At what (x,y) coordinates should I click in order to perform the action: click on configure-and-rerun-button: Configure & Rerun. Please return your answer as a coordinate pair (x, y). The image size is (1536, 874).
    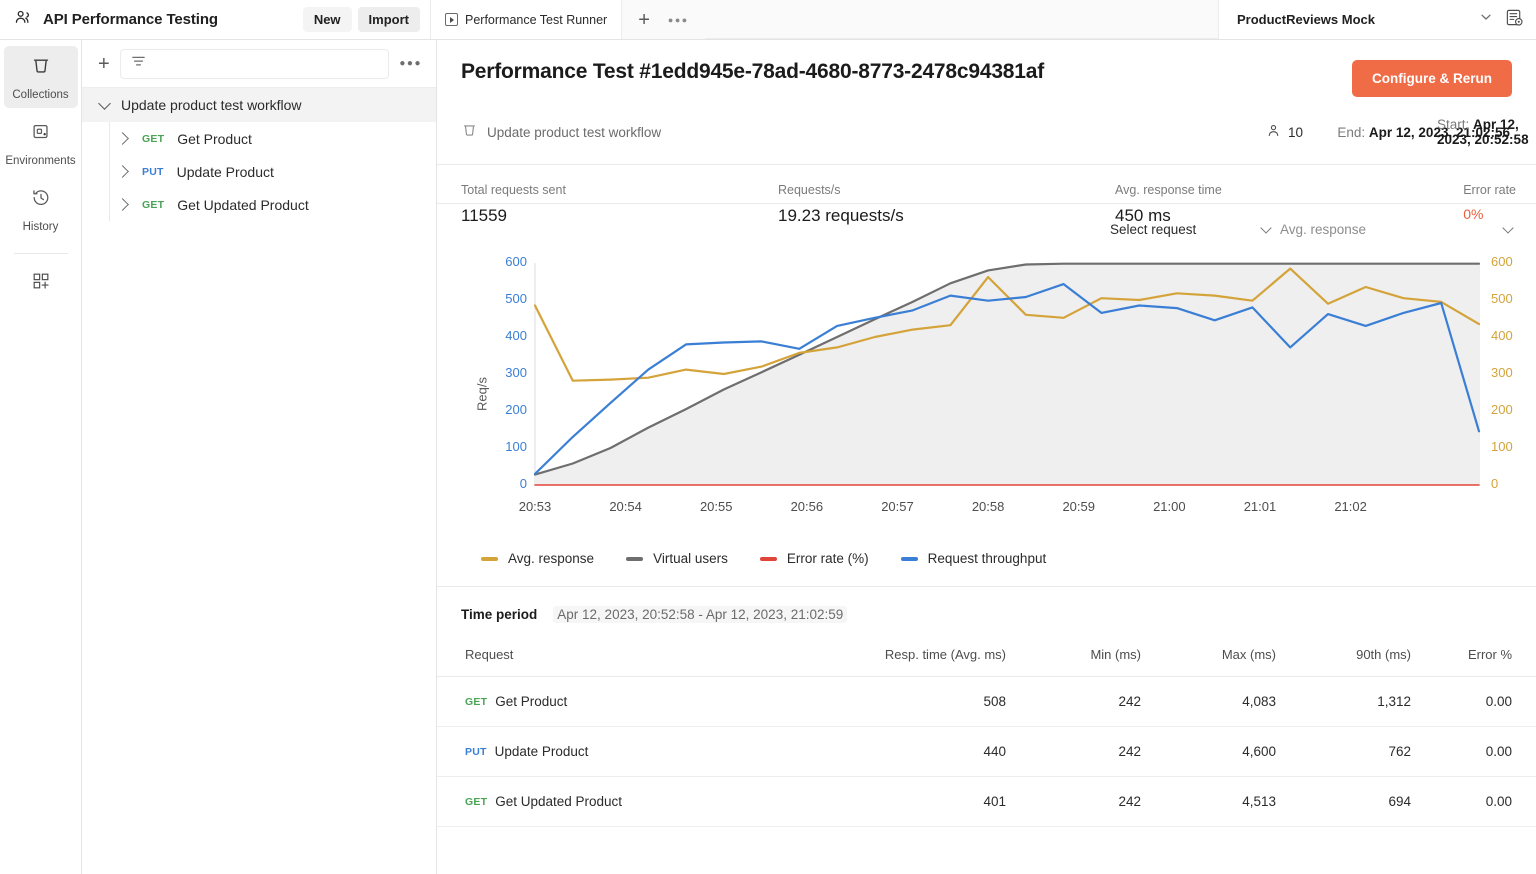
    Looking at the image, I should click on (1432, 78).